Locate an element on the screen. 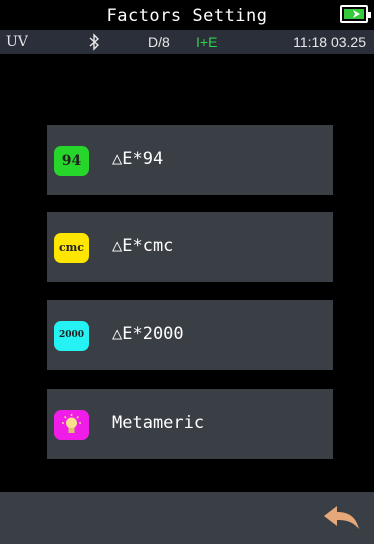 Image resolution: width=374 pixels, height=544 pixels. menu-item-metameric: Metameric is located at coordinates (190, 424).